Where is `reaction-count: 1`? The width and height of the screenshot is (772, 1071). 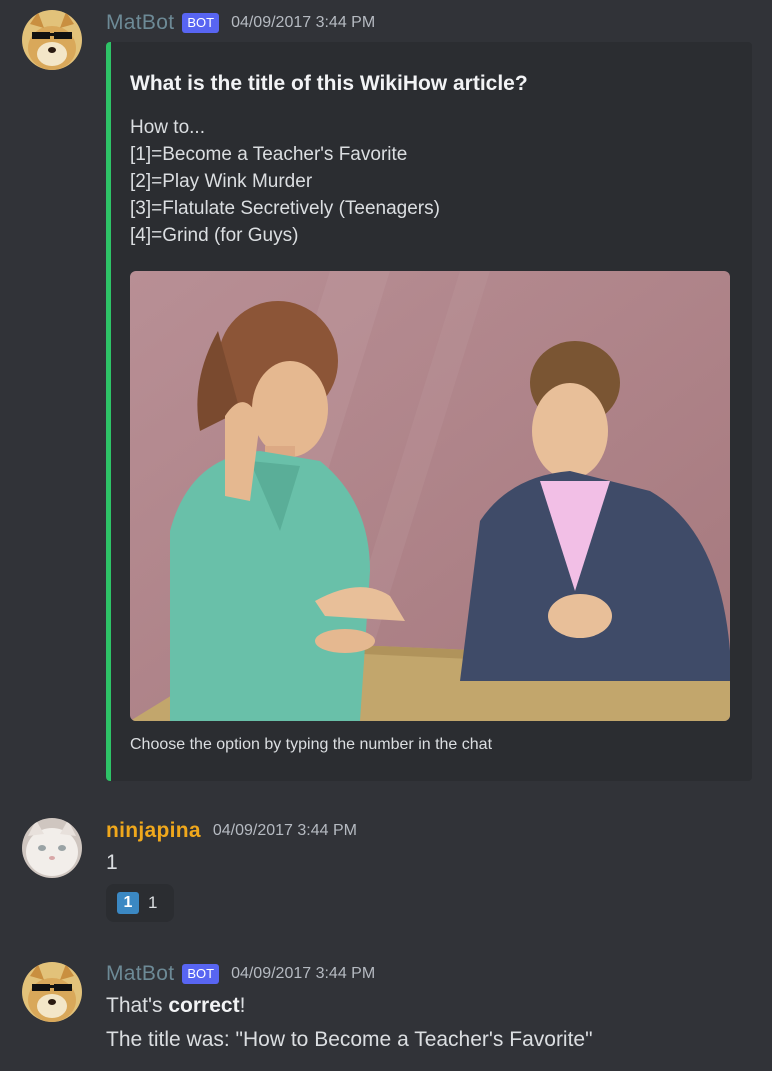
reaction-count: 1 is located at coordinates (153, 902).